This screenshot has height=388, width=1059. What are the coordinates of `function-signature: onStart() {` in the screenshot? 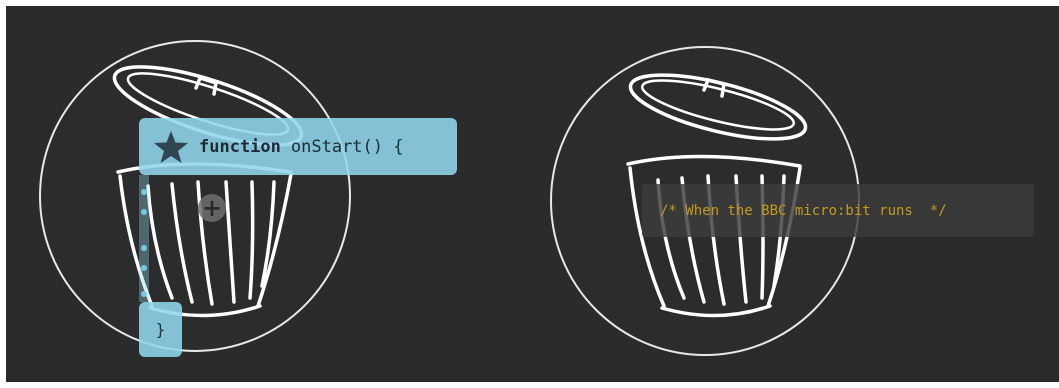 It's located at (347, 146).